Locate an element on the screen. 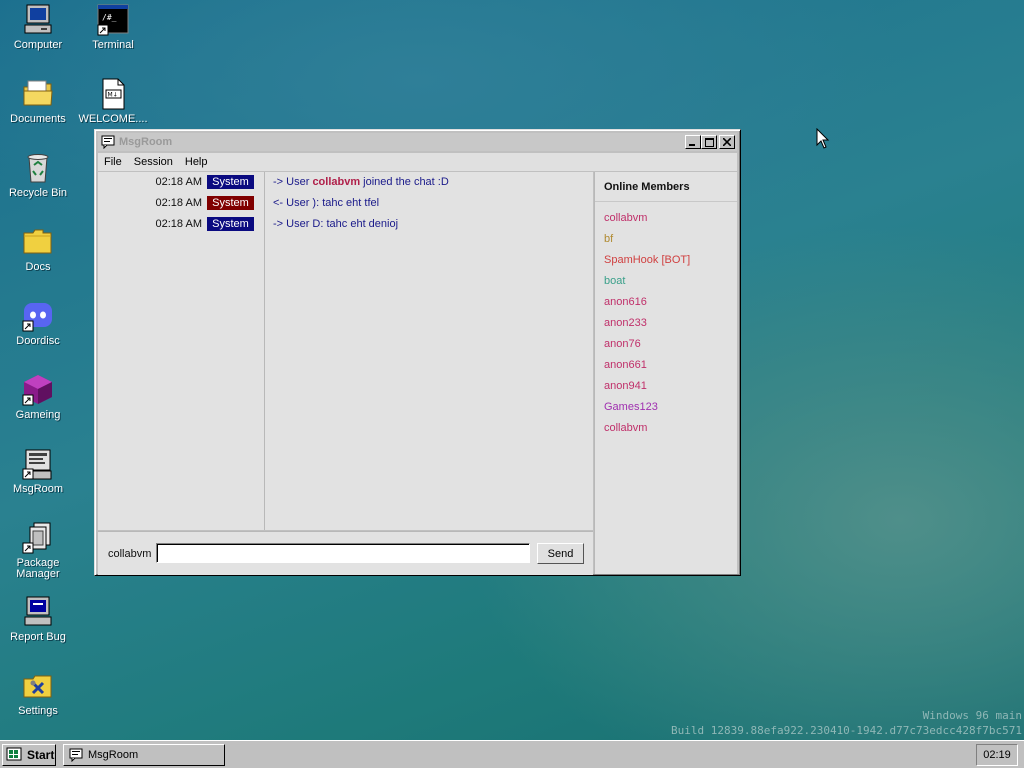 The image size is (1024, 768). desktop-icon-label: Package Manager is located at coordinates (38, 568).